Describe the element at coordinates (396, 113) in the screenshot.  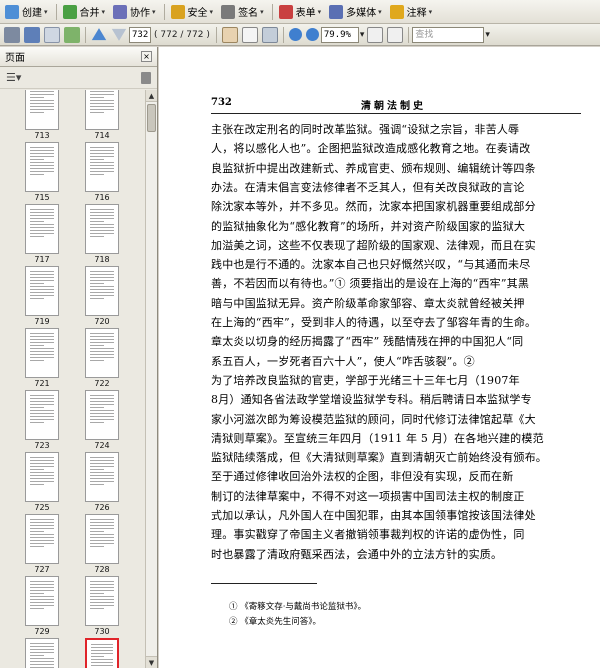
I see `header-rule` at that location.